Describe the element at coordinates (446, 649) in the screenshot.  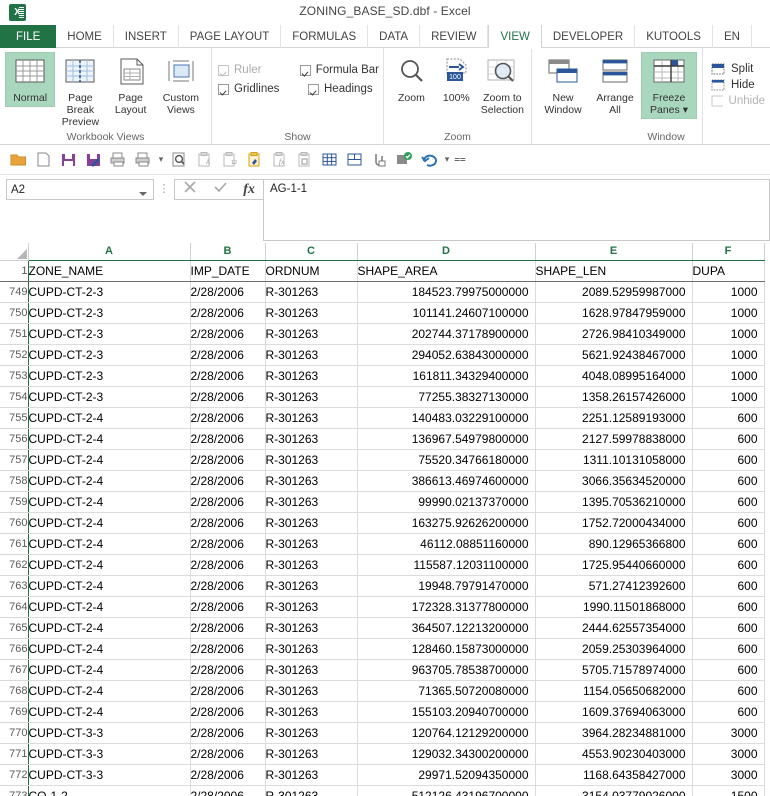
I see `cell-D766: 128460.15873000000` at that location.